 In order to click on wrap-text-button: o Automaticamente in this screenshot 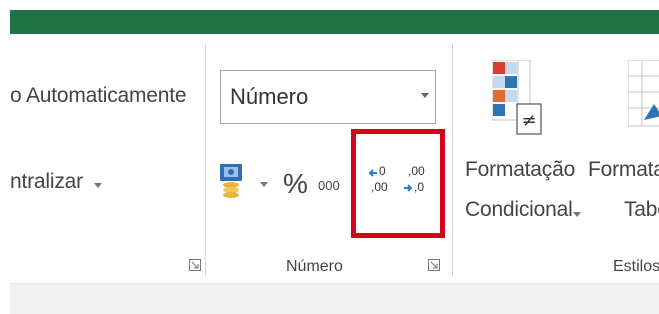, I will do `click(98, 96)`.